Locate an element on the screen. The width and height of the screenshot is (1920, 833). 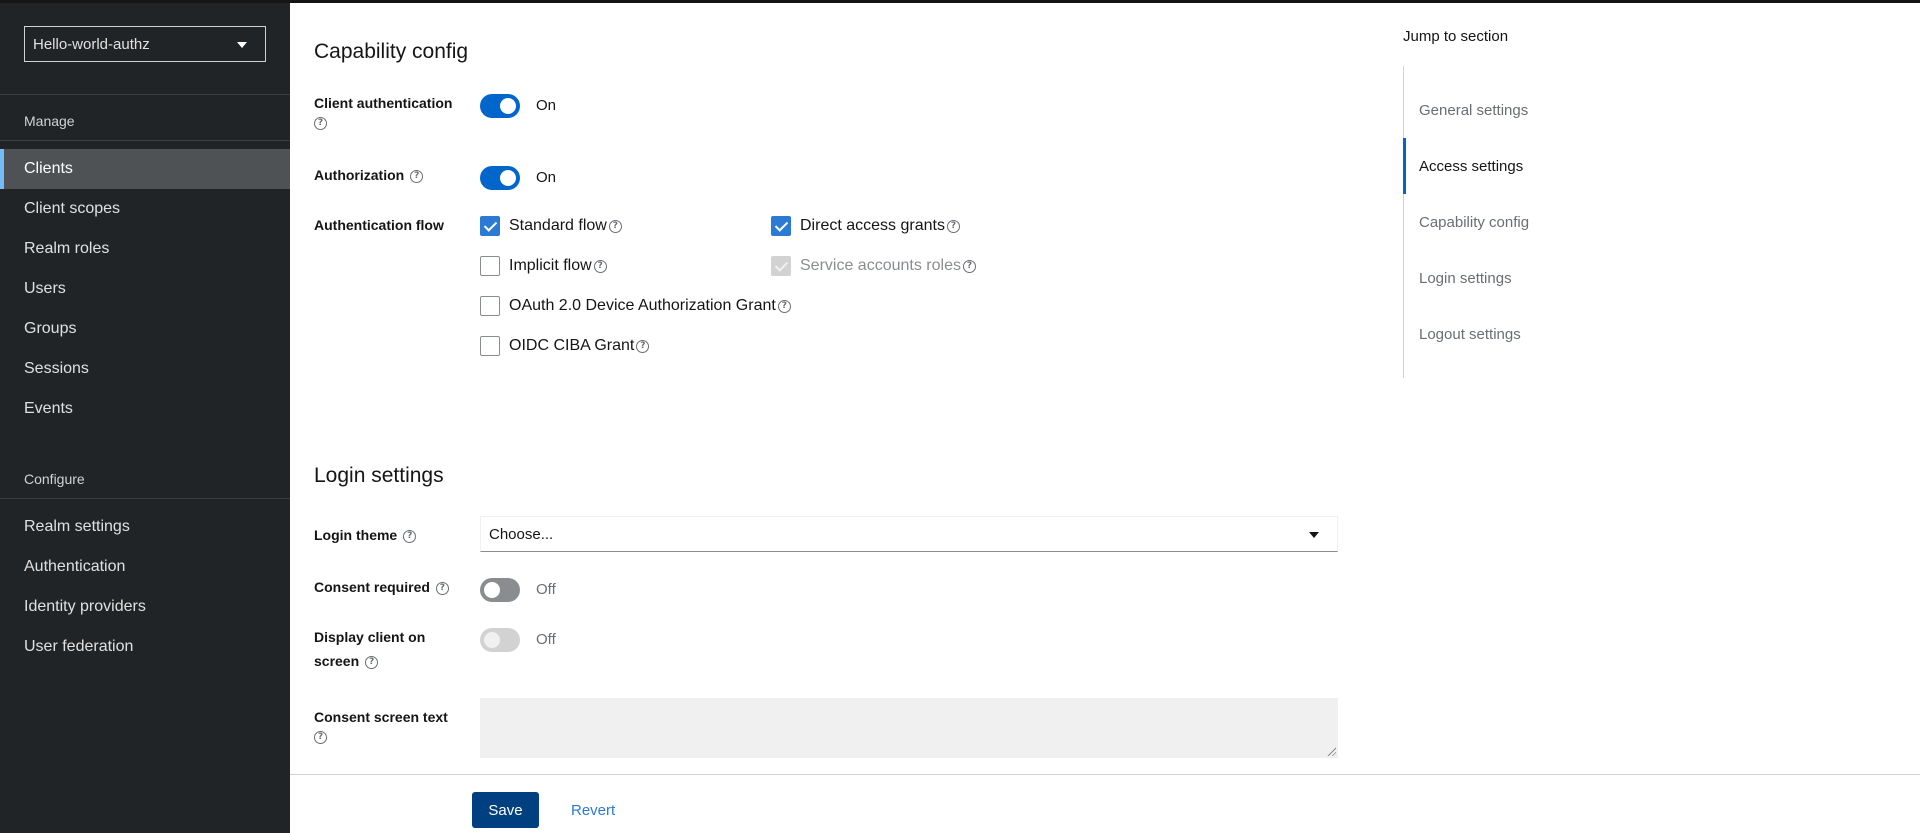
save-button: Save is located at coordinates (505, 810).